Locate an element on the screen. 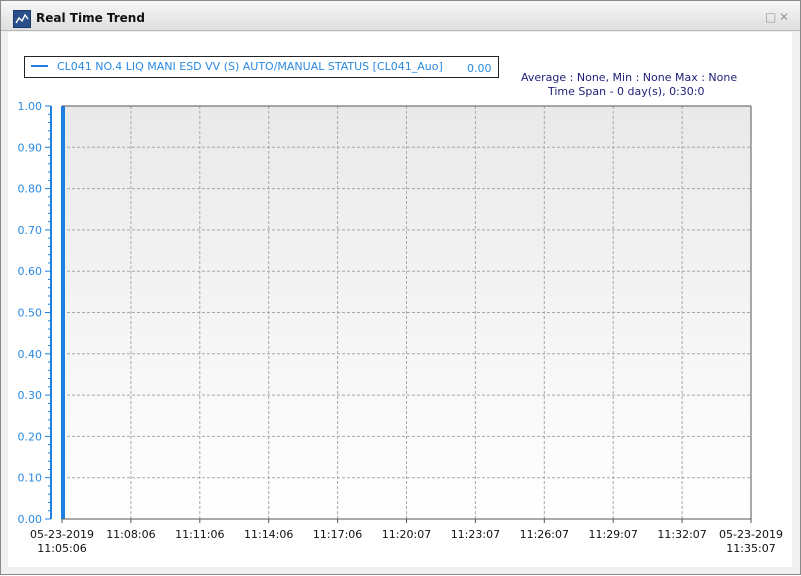 The image size is (801, 576). y-tick-label: 0.10 is located at coordinates (30, 478).